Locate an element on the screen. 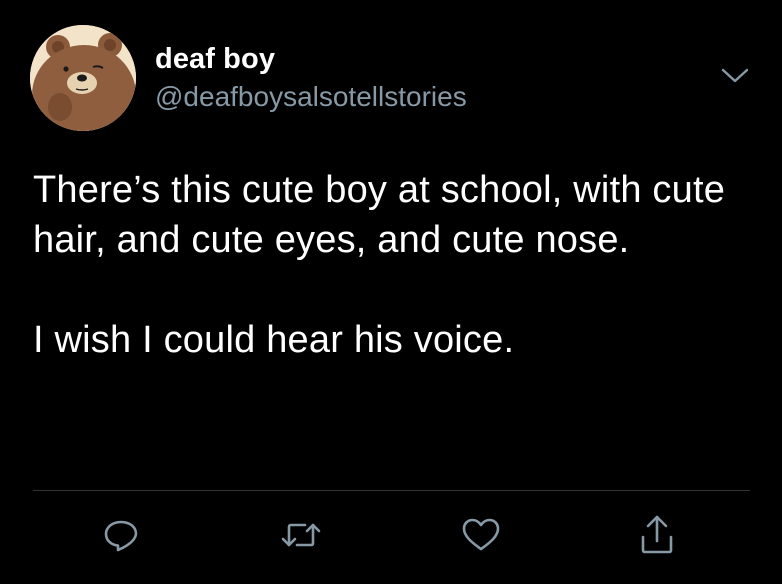  chevron-down-icon is located at coordinates (735, 76).